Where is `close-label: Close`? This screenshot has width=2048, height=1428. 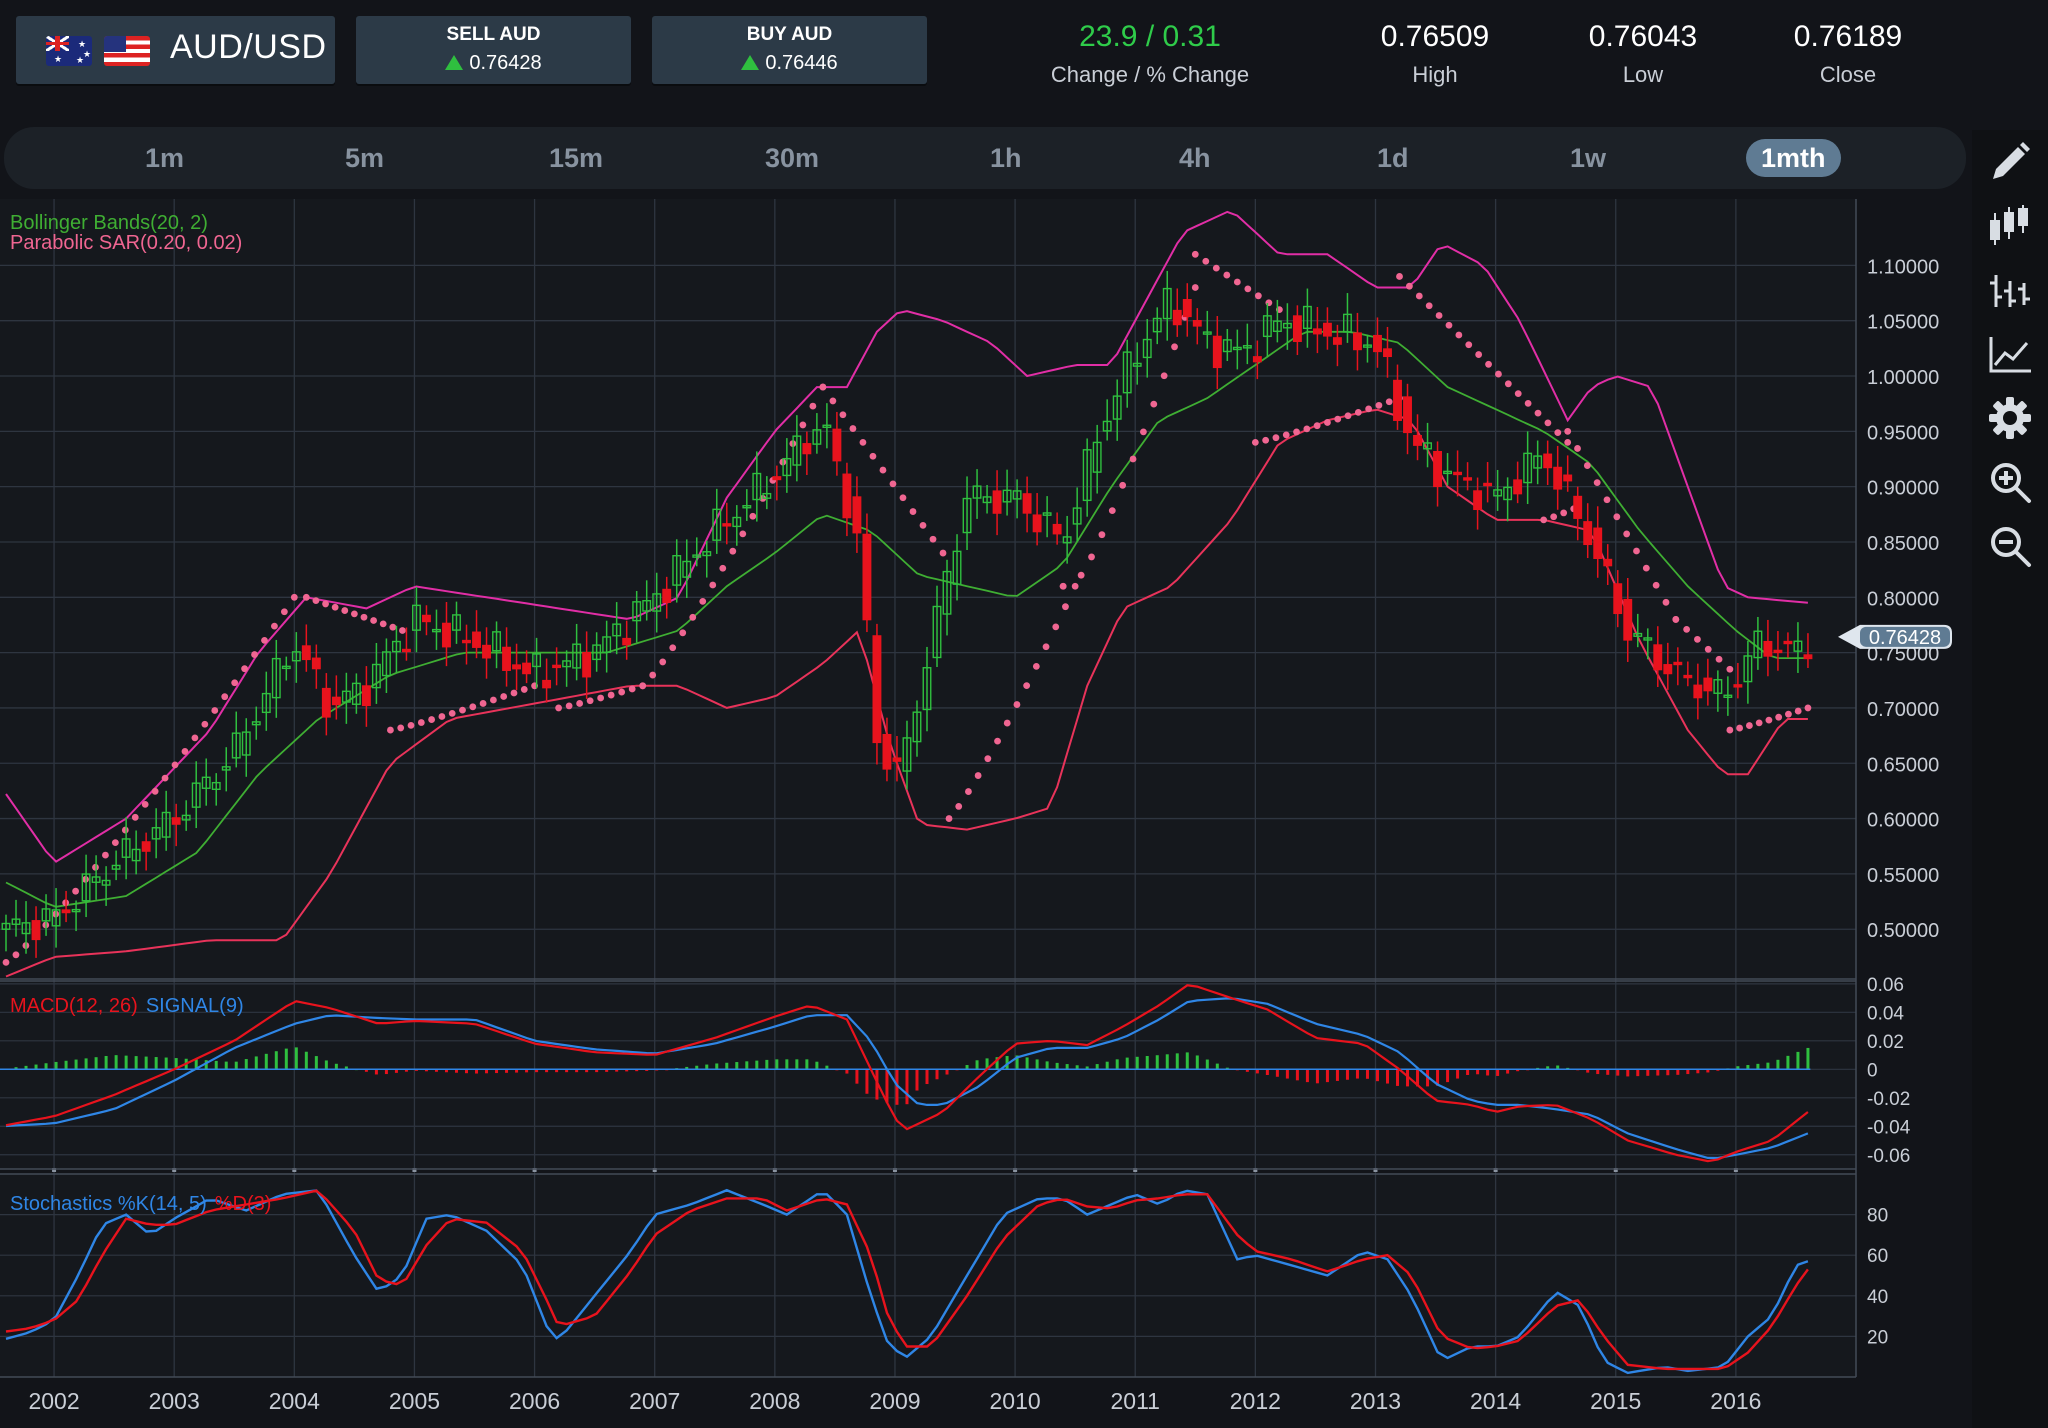
close-label: Close is located at coordinates (1848, 74).